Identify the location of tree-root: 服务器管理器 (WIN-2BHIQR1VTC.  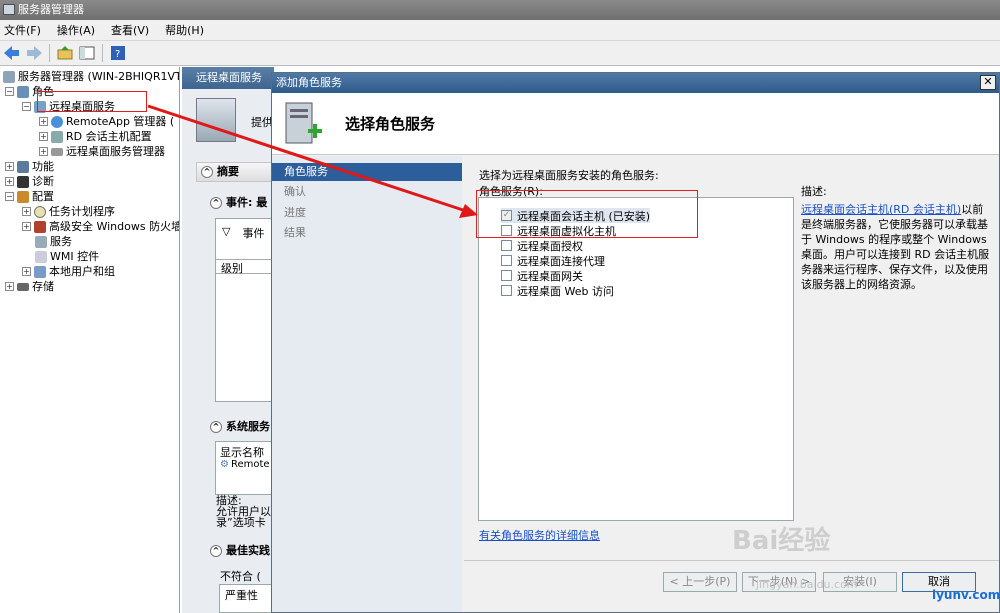
(91, 76).